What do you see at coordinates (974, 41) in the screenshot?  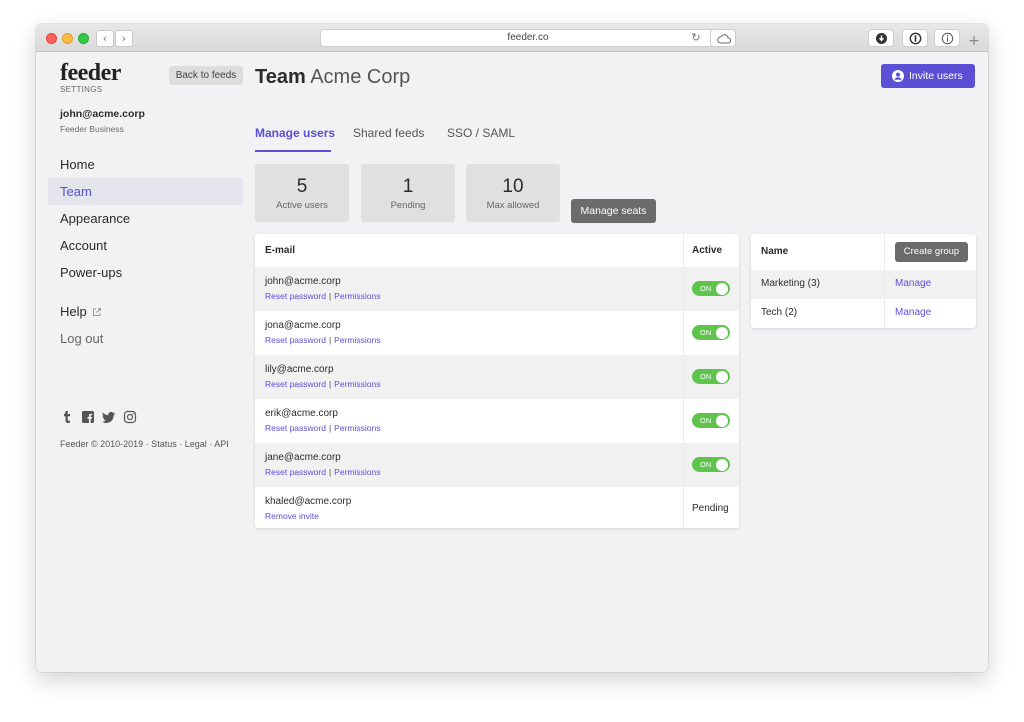 I see `new-tab-icon: +` at bounding box center [974, 41].